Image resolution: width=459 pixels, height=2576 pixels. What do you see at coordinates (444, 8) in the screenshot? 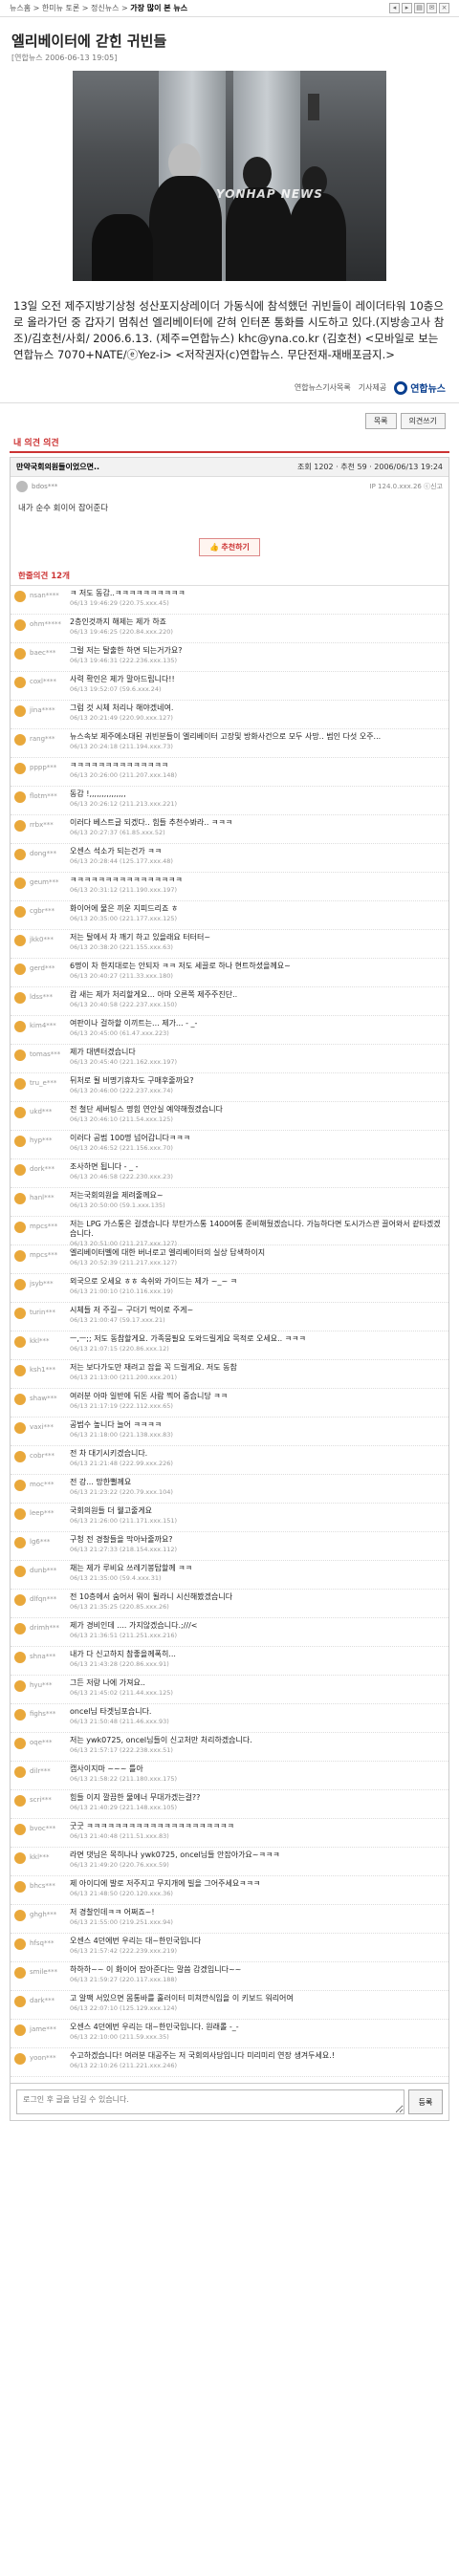
I see `close-icon: ×` at bounding box center [444, 8].